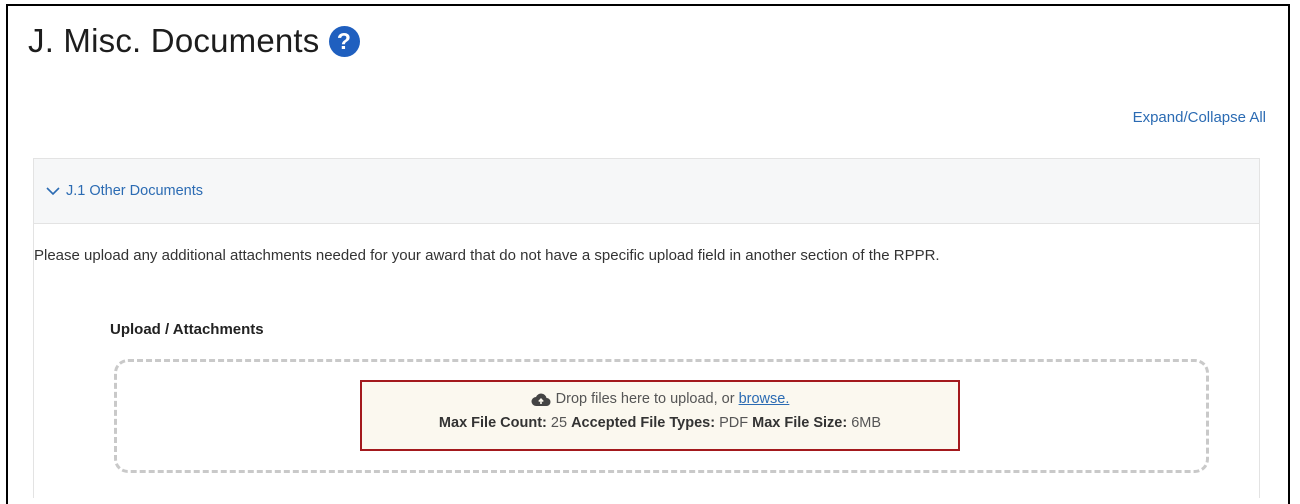  I want to click on dropzone-prompt-row: Drop files here to upload, or browse., so click(660, 399).